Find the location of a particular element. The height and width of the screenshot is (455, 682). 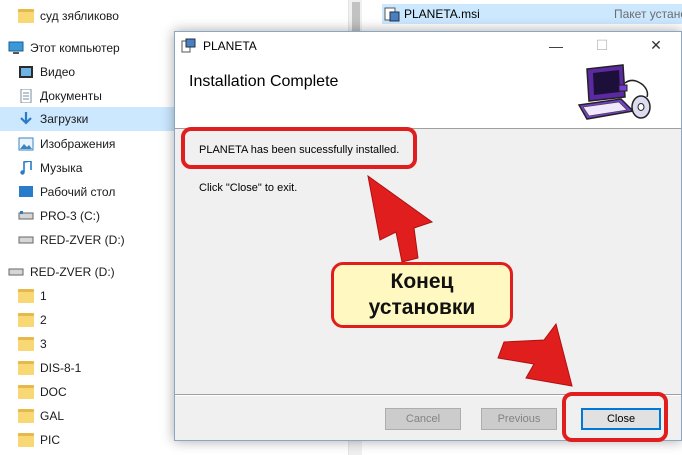

computer-install-illustration-icon is located at coordinates (616, 94).